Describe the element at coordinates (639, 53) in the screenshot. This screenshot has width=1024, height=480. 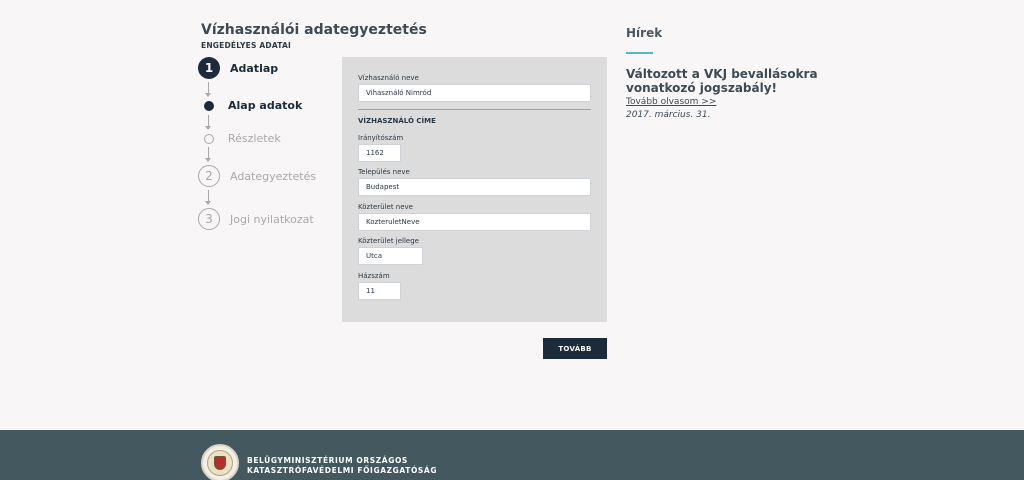
I see `news-heading-underline` at that location.